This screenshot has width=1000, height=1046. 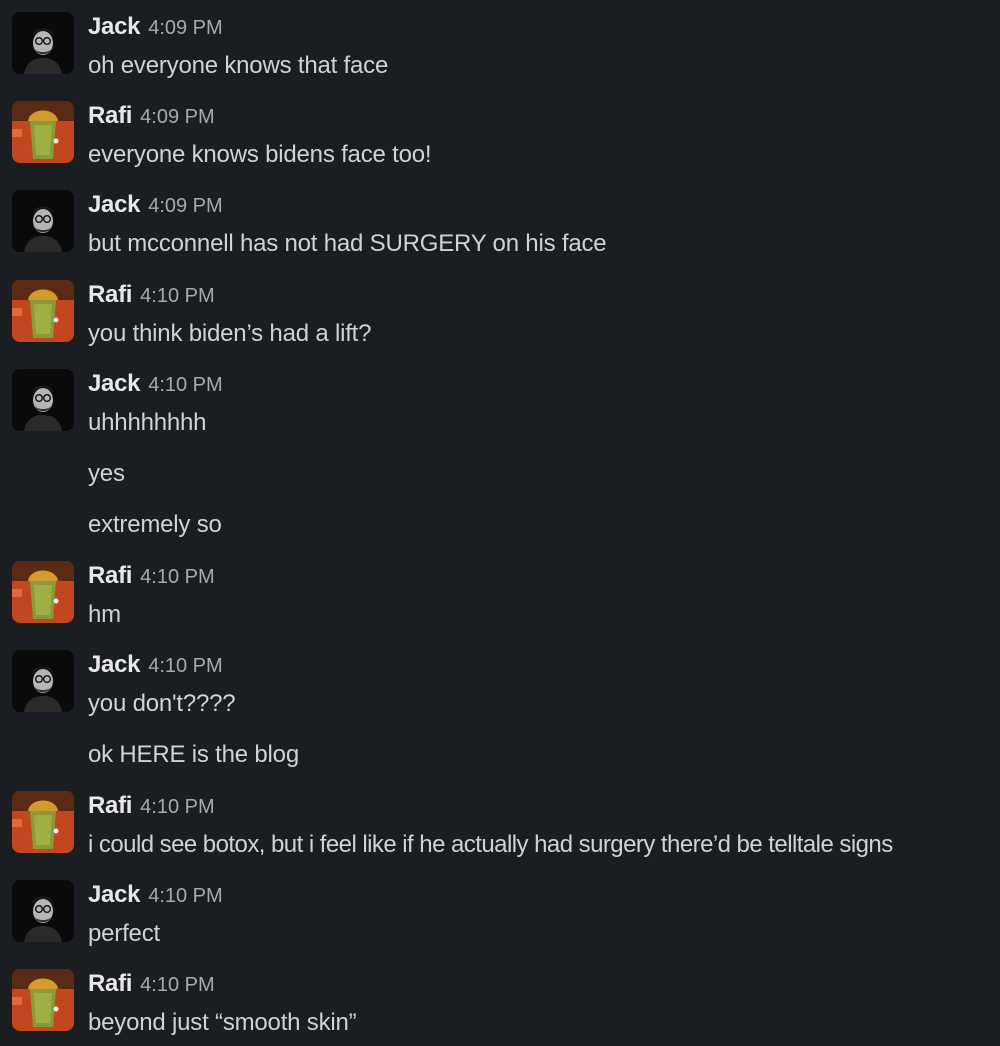 I want to click on message-text: ok HERE is the blog, so click(x=193, y=754).